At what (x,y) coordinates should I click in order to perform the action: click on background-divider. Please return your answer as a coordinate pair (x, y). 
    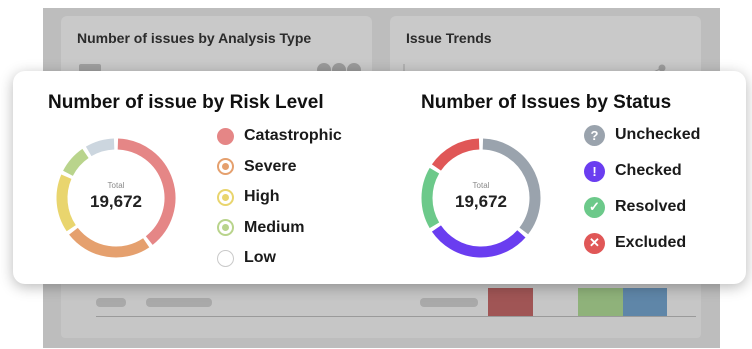
    Looking at the image, I should click on (396, 316).